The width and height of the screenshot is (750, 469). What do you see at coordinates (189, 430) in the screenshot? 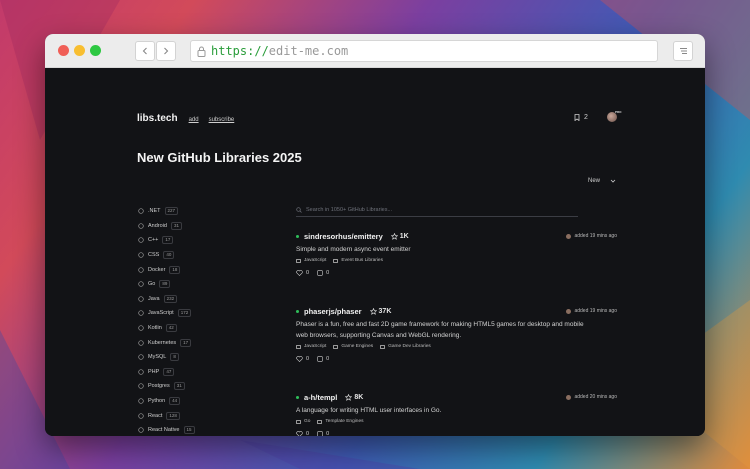
I see `sidebar-item-count: 15` at bounding box center [189, 430].